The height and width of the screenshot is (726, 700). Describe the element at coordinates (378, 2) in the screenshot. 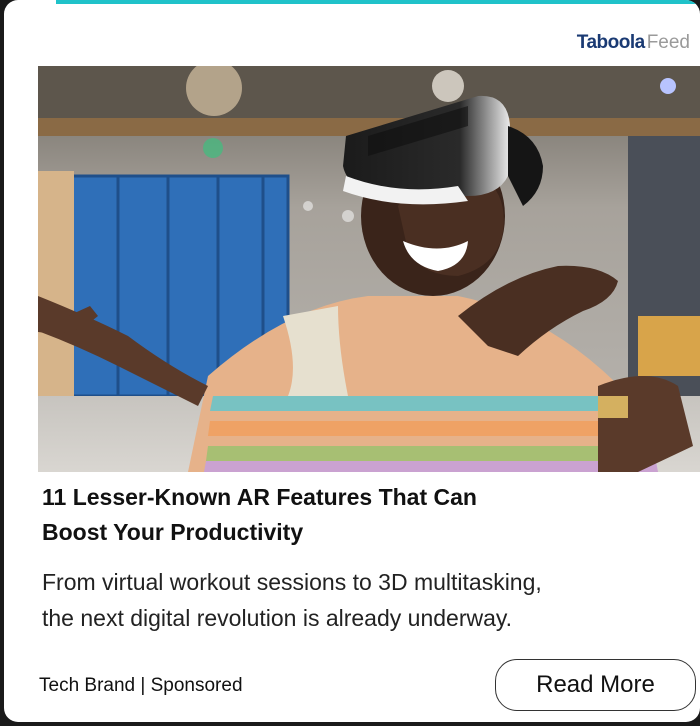

I see `accent-bar` at that location.